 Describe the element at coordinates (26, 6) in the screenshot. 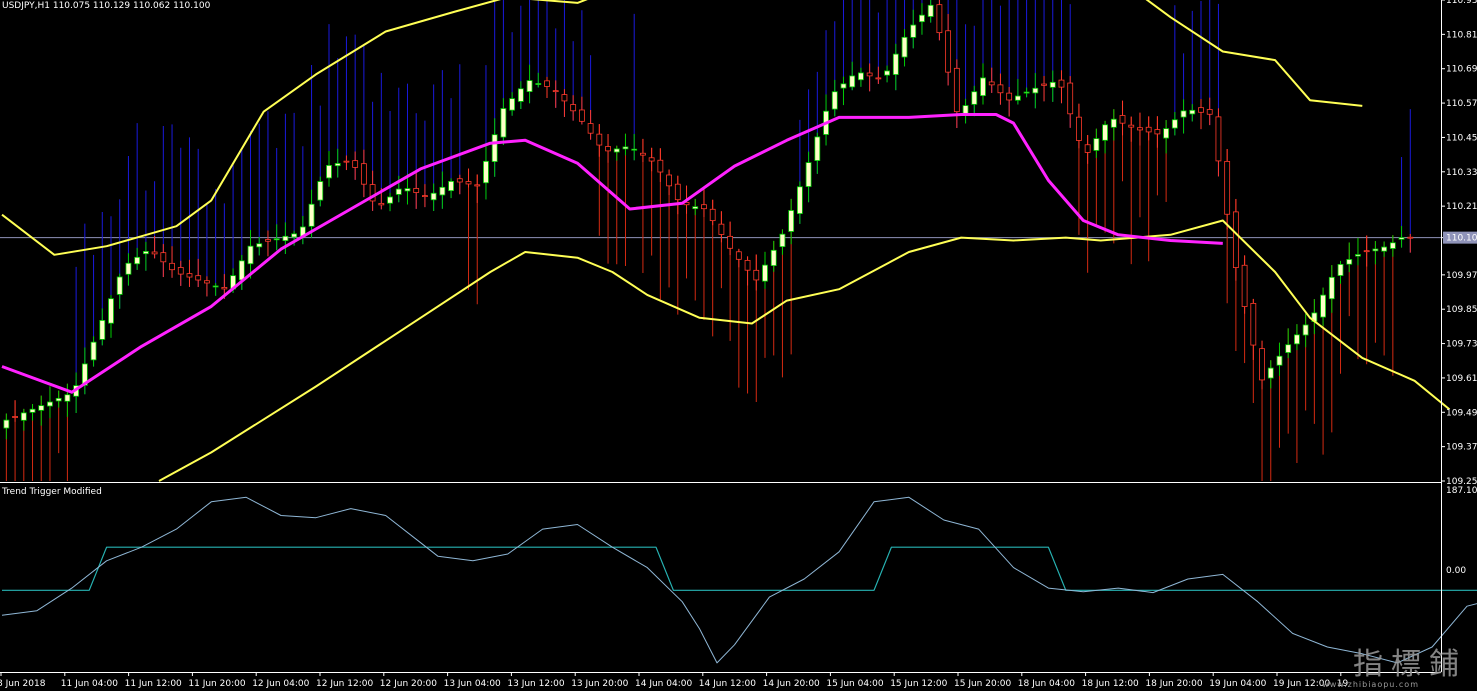

I see `symbol-label: USDJPY,H1` at that location.